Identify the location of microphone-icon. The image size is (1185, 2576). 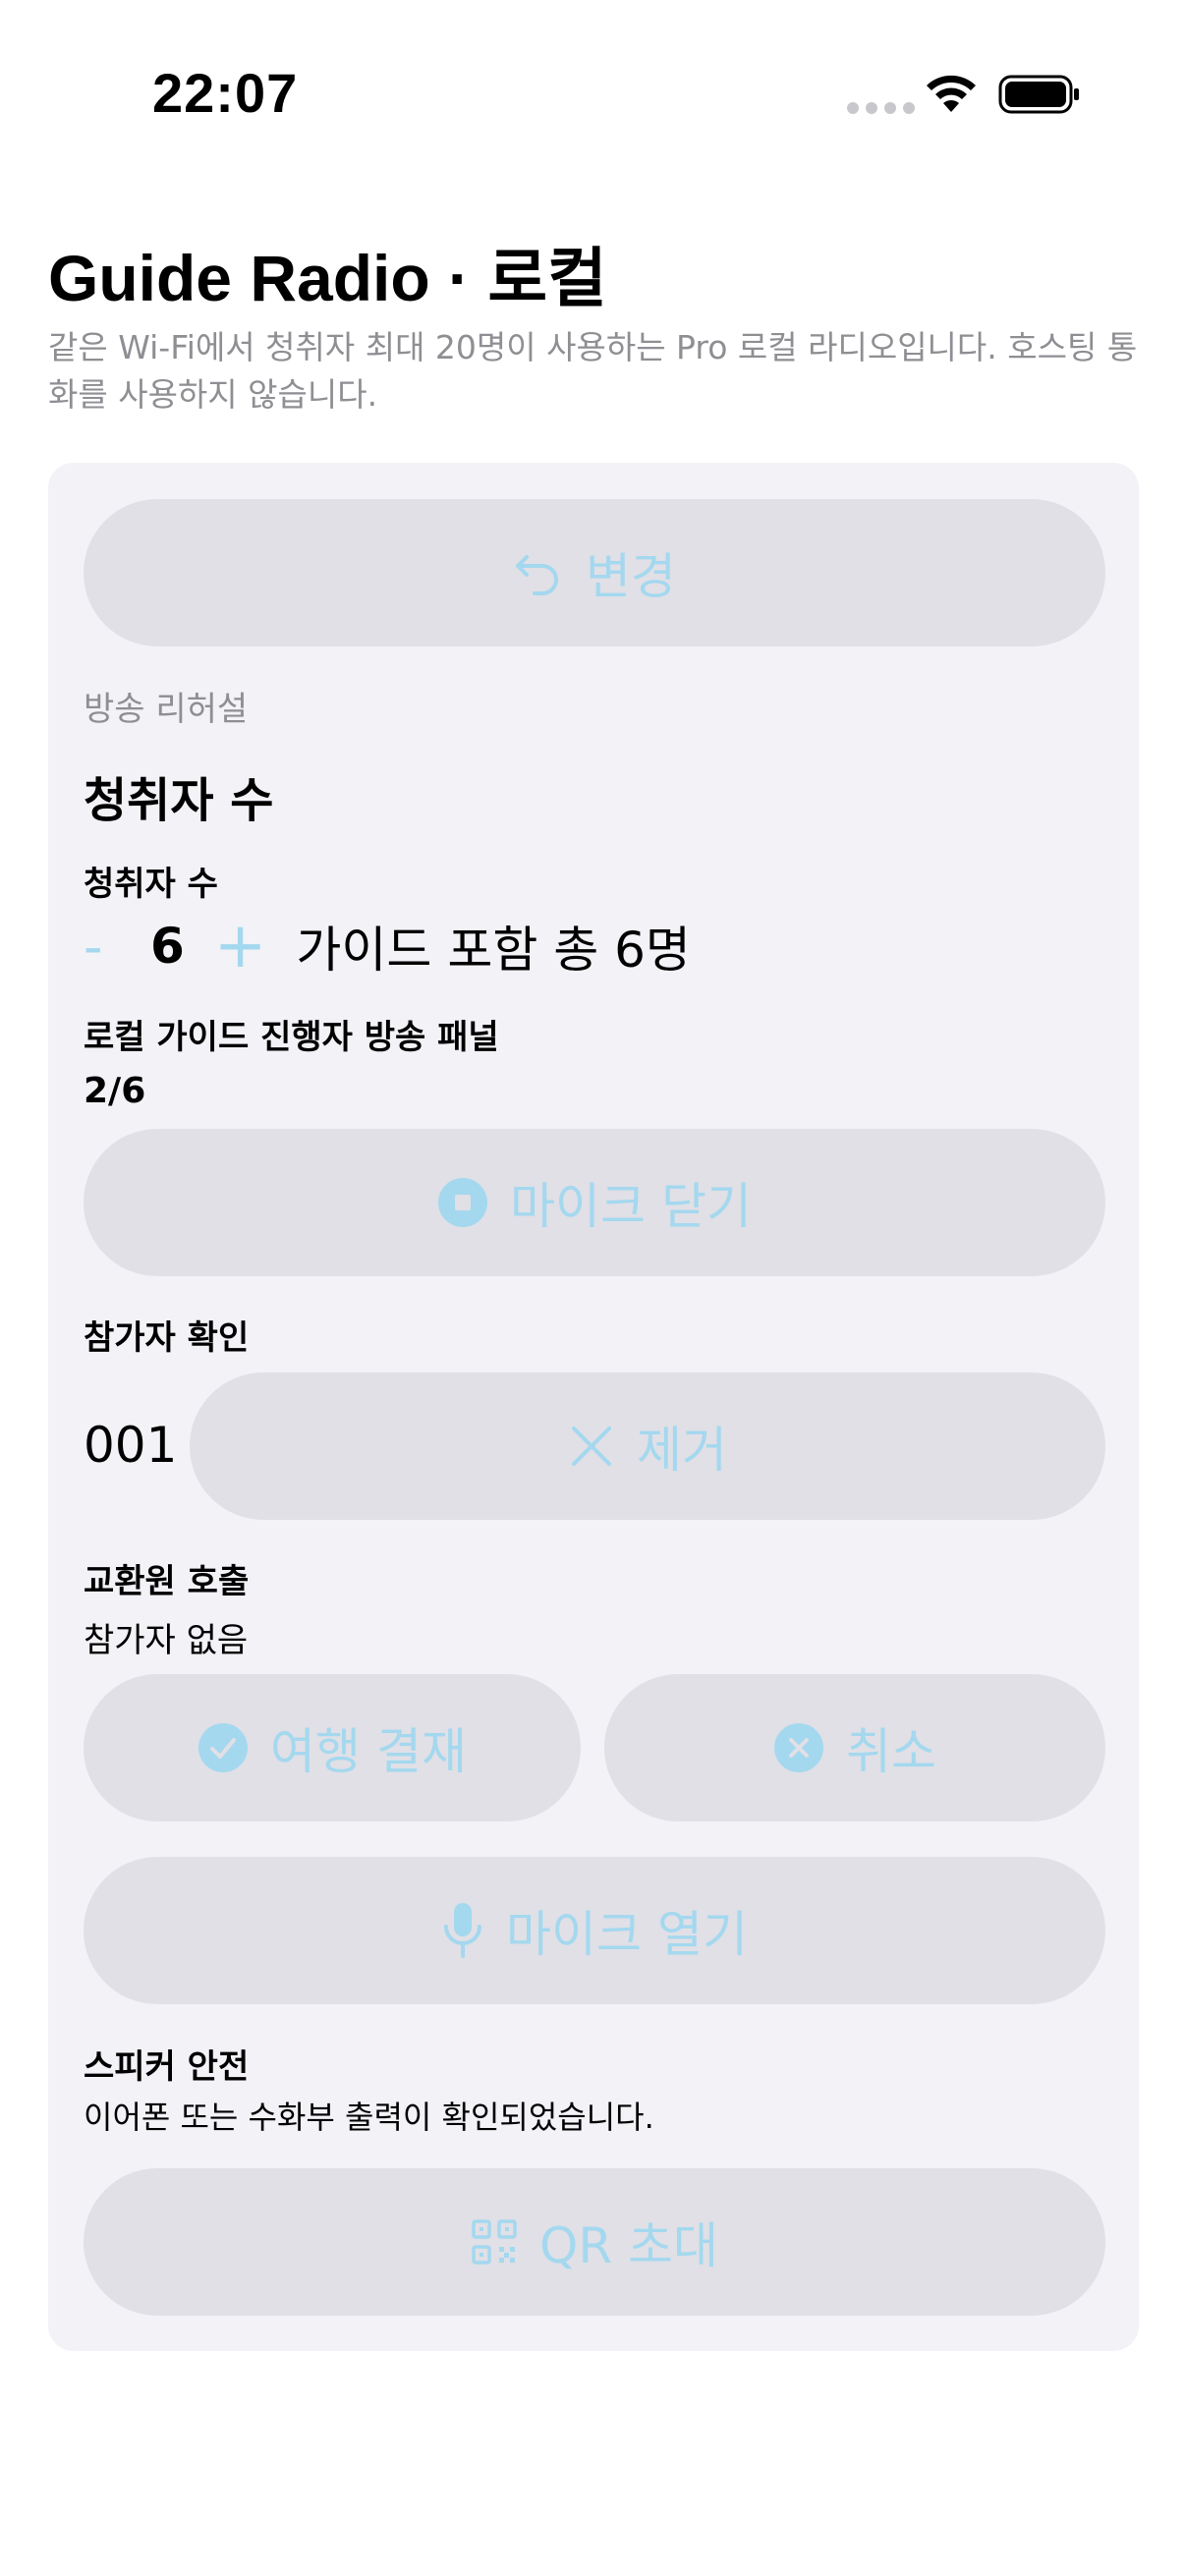
(463, 1930).